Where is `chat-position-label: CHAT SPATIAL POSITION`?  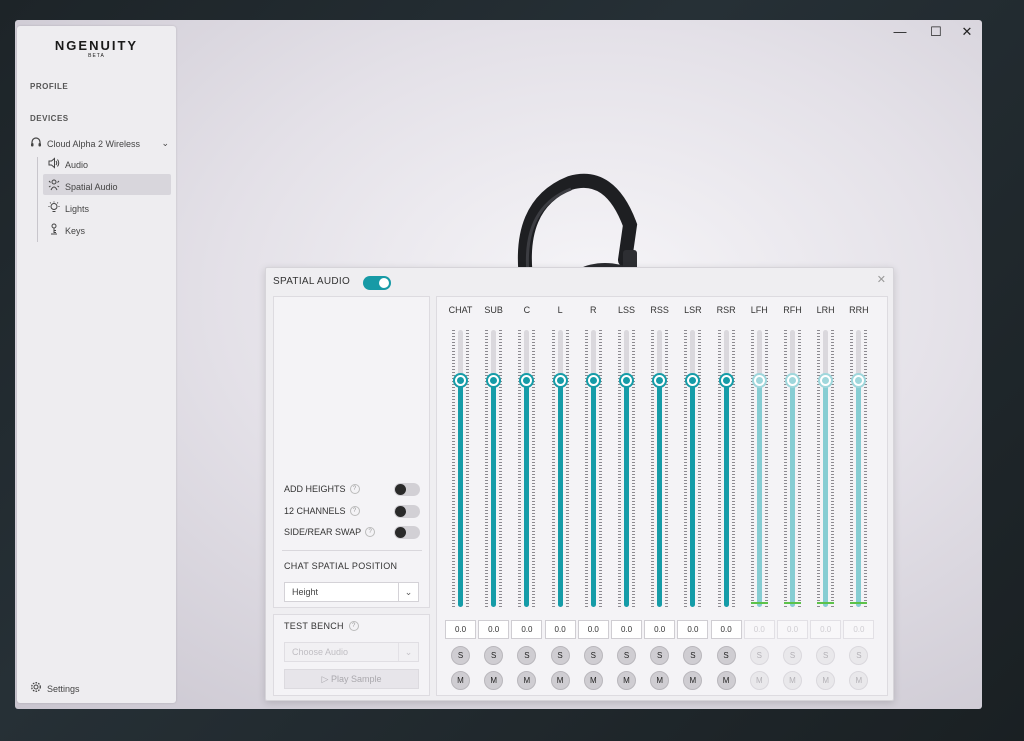
chat-position-label: CHAT SPATIAL POSITION is located at coordinates (341, 566).